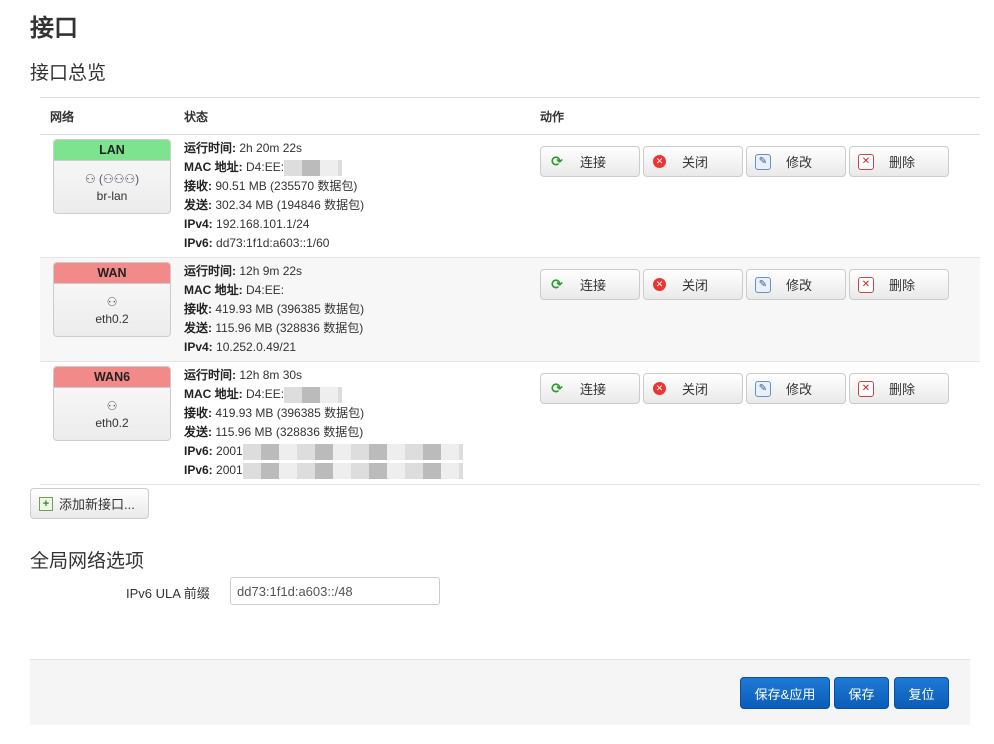 The height and width of the screenshot is (744, 994). What do you see at coordinates (46, 503) in the screenshot?
I see `add-icon: +` at bounding box center [46, 503].